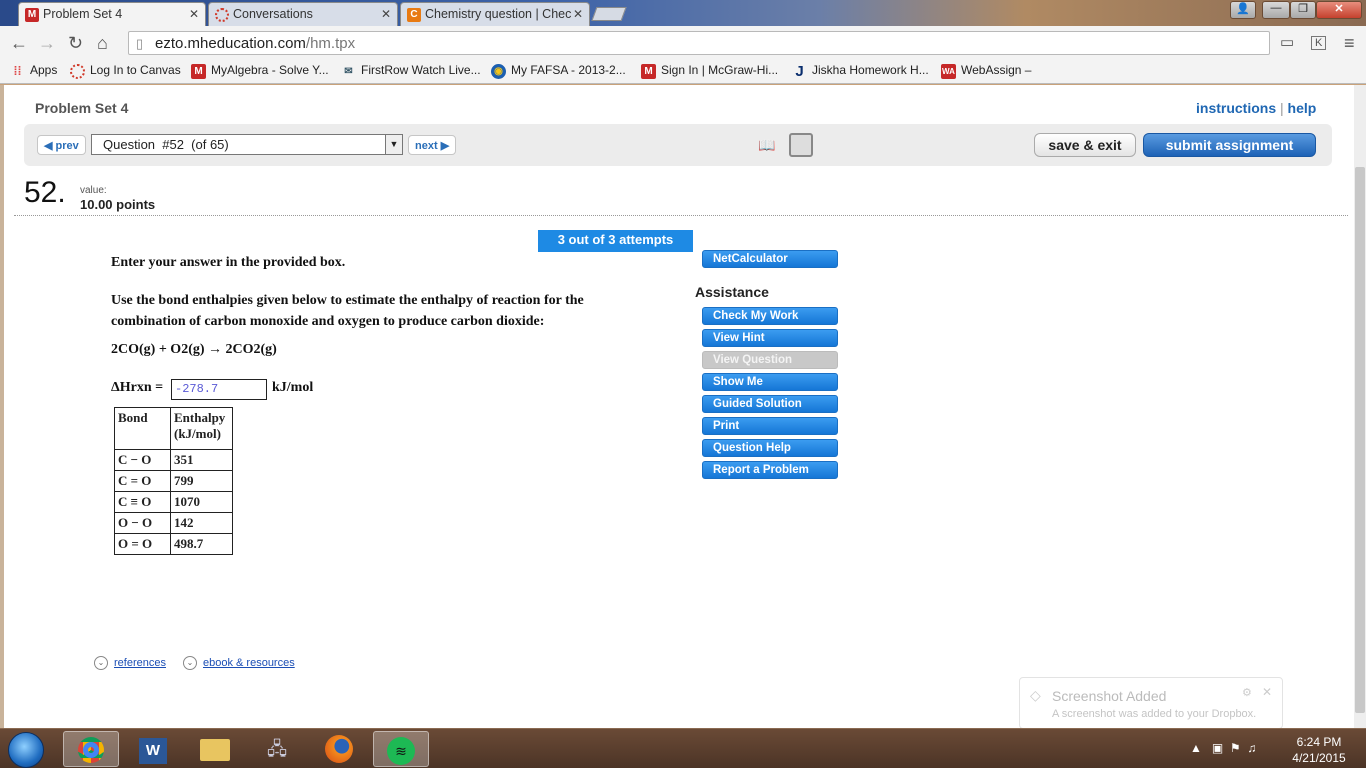  Describe the element at coordinates (1302, 108) in the screenshot. I see `help-link: help` at that location.